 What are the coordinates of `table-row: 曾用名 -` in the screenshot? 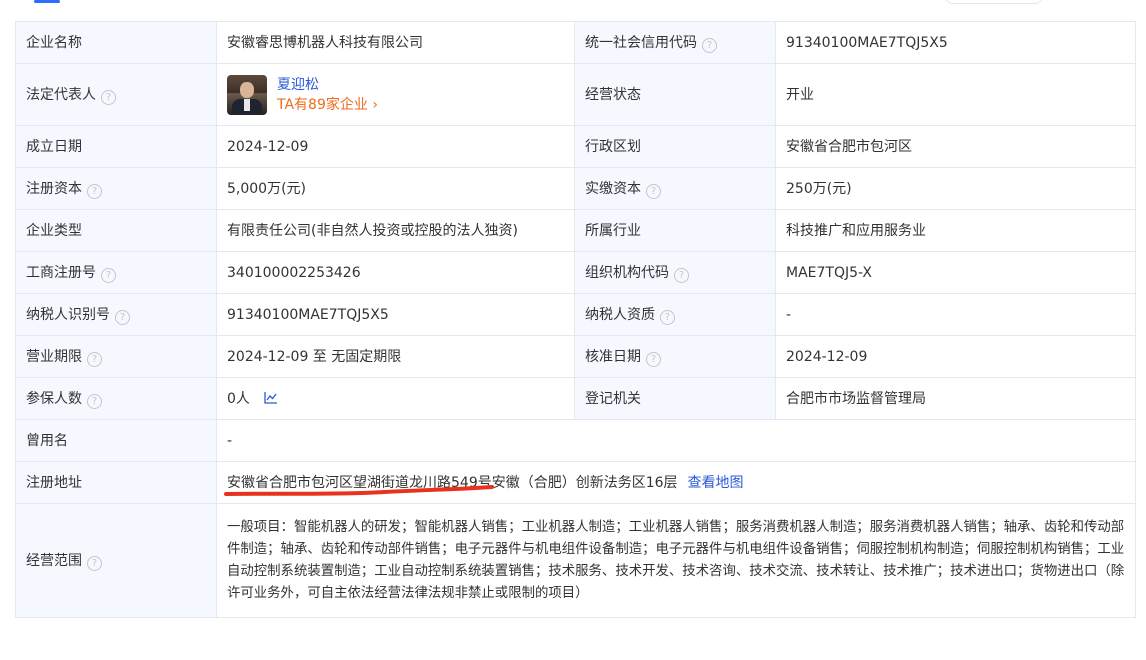 It's located at (575, 440).